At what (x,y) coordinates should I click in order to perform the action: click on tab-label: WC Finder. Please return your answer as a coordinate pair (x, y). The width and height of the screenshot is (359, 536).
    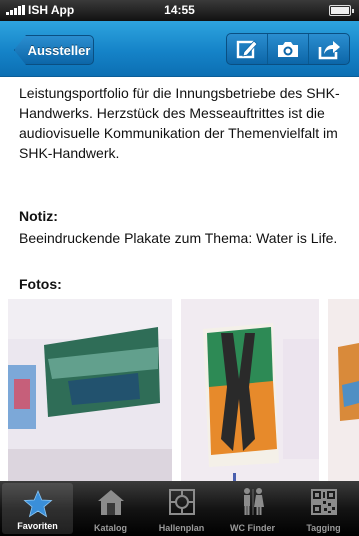
    Looking at the image, I should click on (252, 528).